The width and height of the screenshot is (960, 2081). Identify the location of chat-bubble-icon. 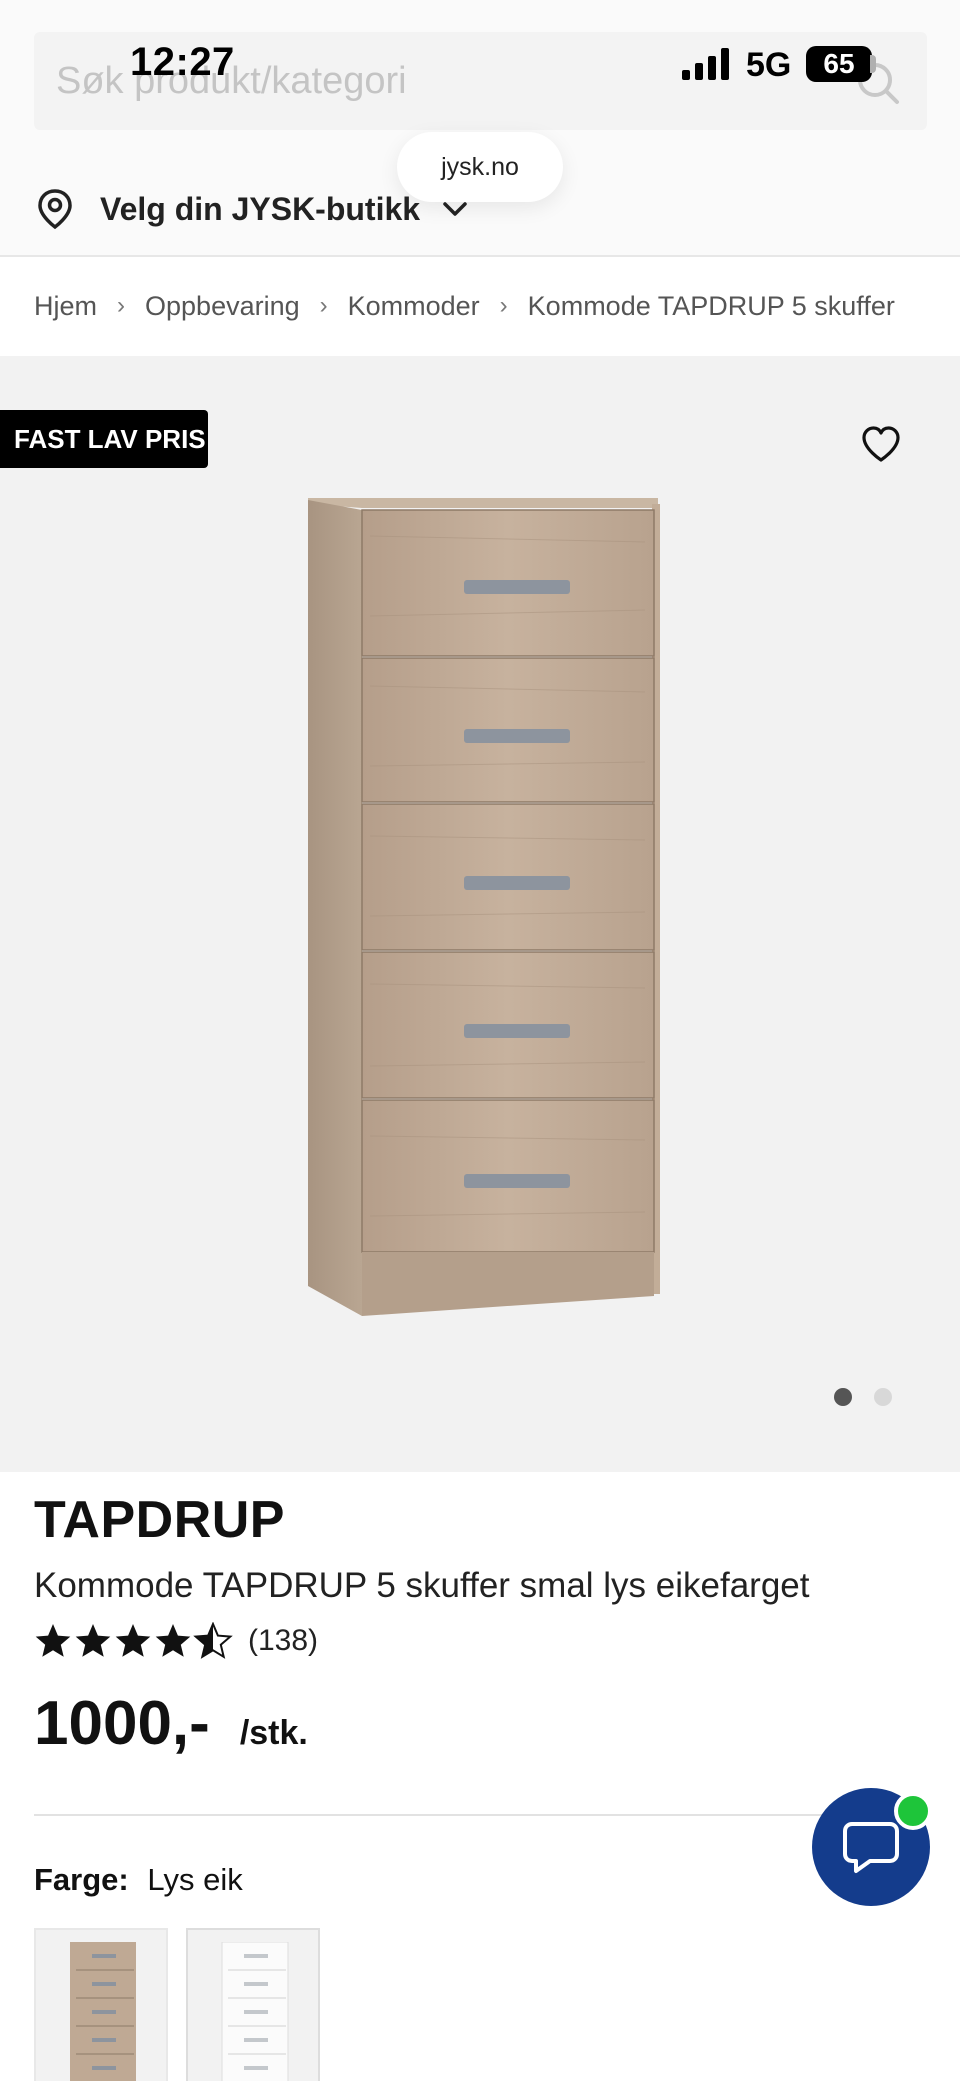
(871, 1847).